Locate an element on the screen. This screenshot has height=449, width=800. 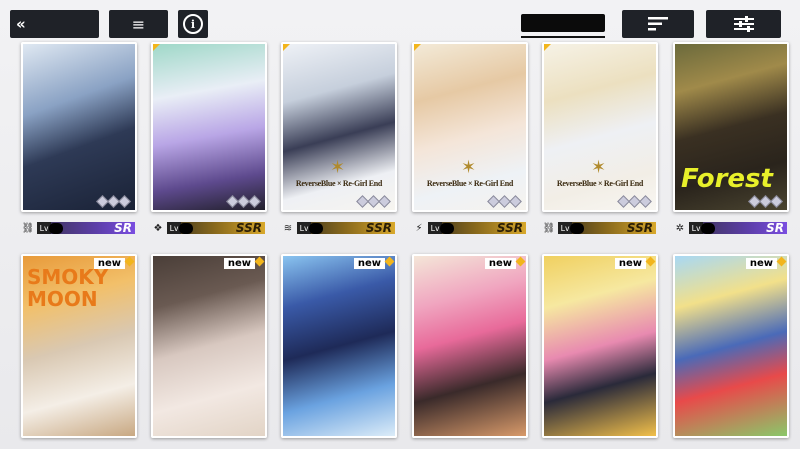
filter-button is located at coordinates (743, 24).